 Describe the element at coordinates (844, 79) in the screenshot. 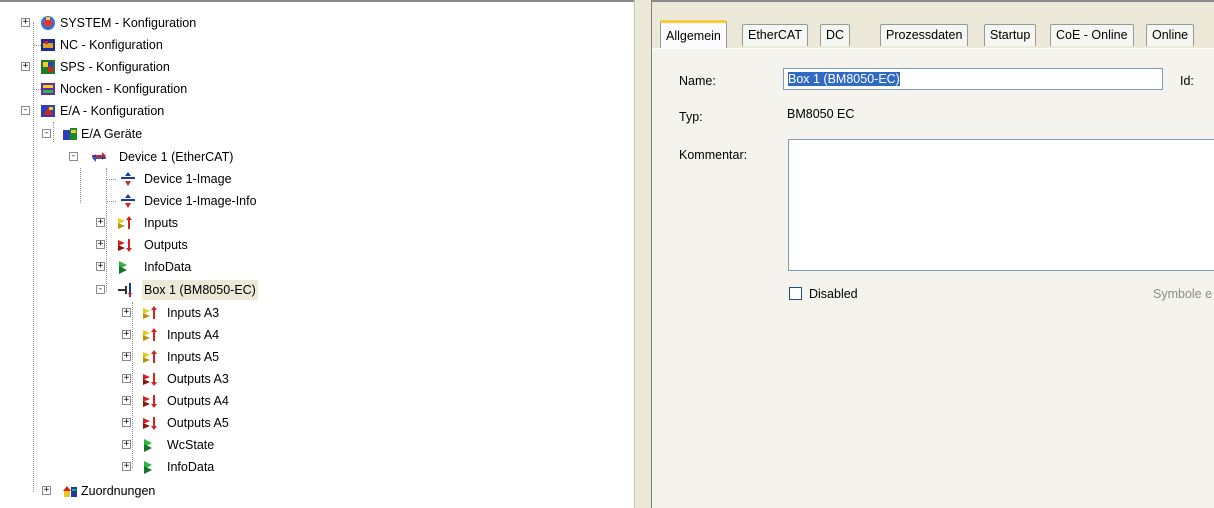

I see `name-value: Box 1 (BM8050-EC)` at that location.